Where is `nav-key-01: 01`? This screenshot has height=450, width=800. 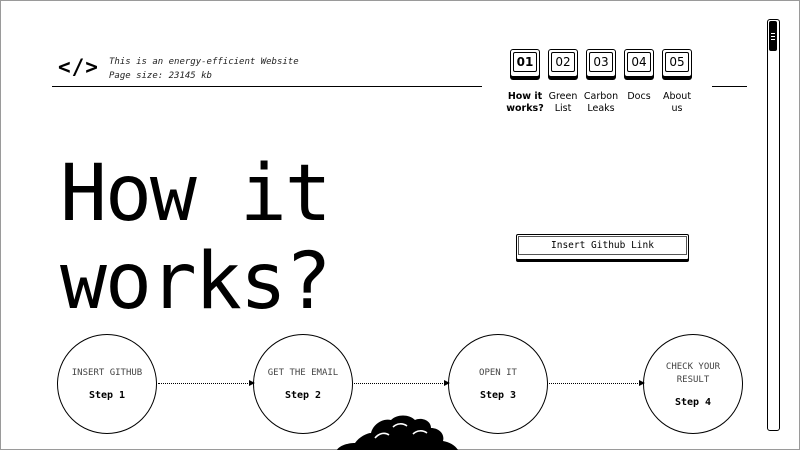 nav-key-01: 01 is located at coordinates (525, 63).